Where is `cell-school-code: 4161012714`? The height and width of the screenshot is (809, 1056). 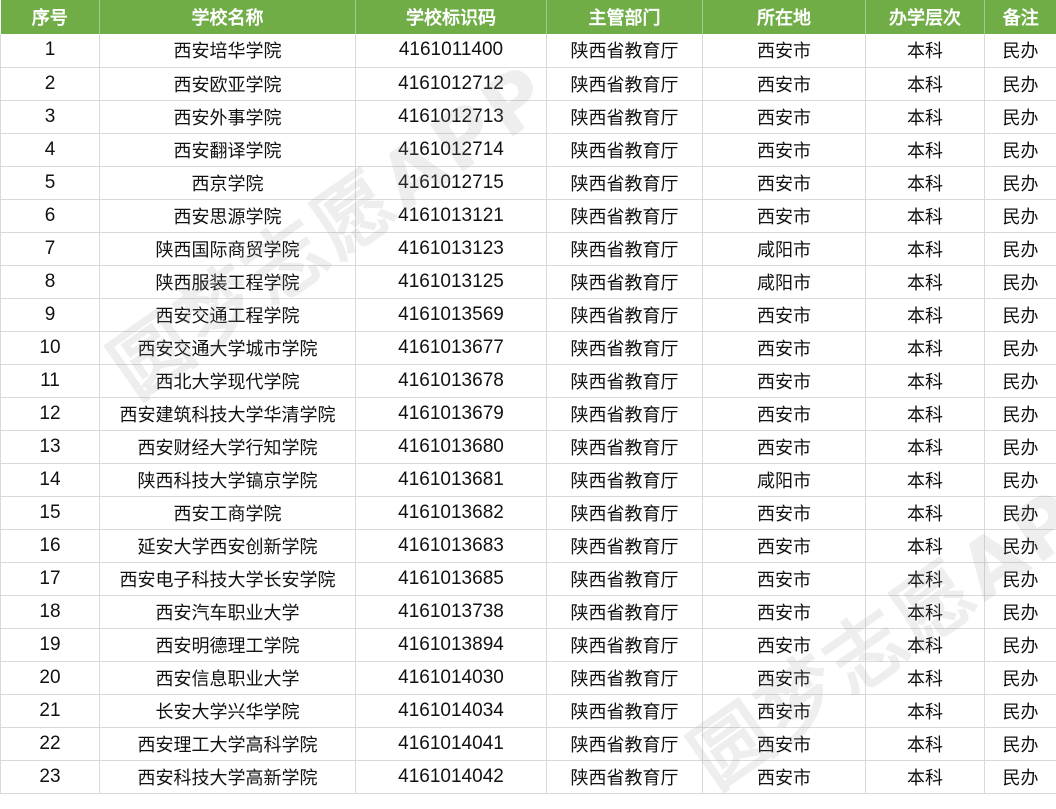
cell-school-code: 4161012714 is located at coordinates (451, 149).